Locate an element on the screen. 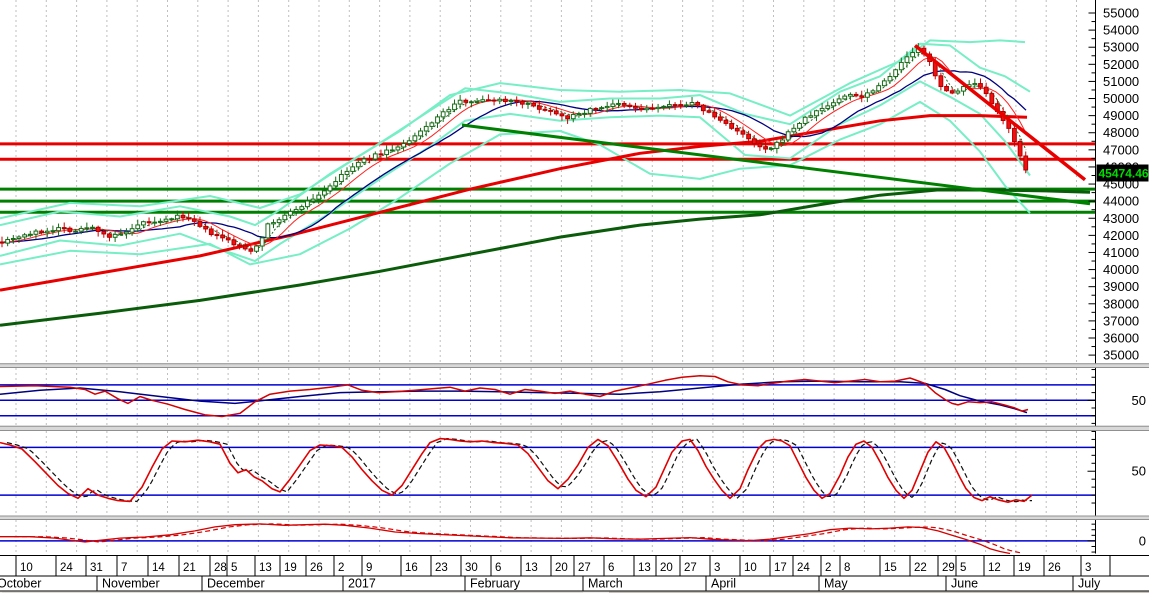 The image size is (1149, 593). date-tick-label: 8 is located at coordinates (847, 568).